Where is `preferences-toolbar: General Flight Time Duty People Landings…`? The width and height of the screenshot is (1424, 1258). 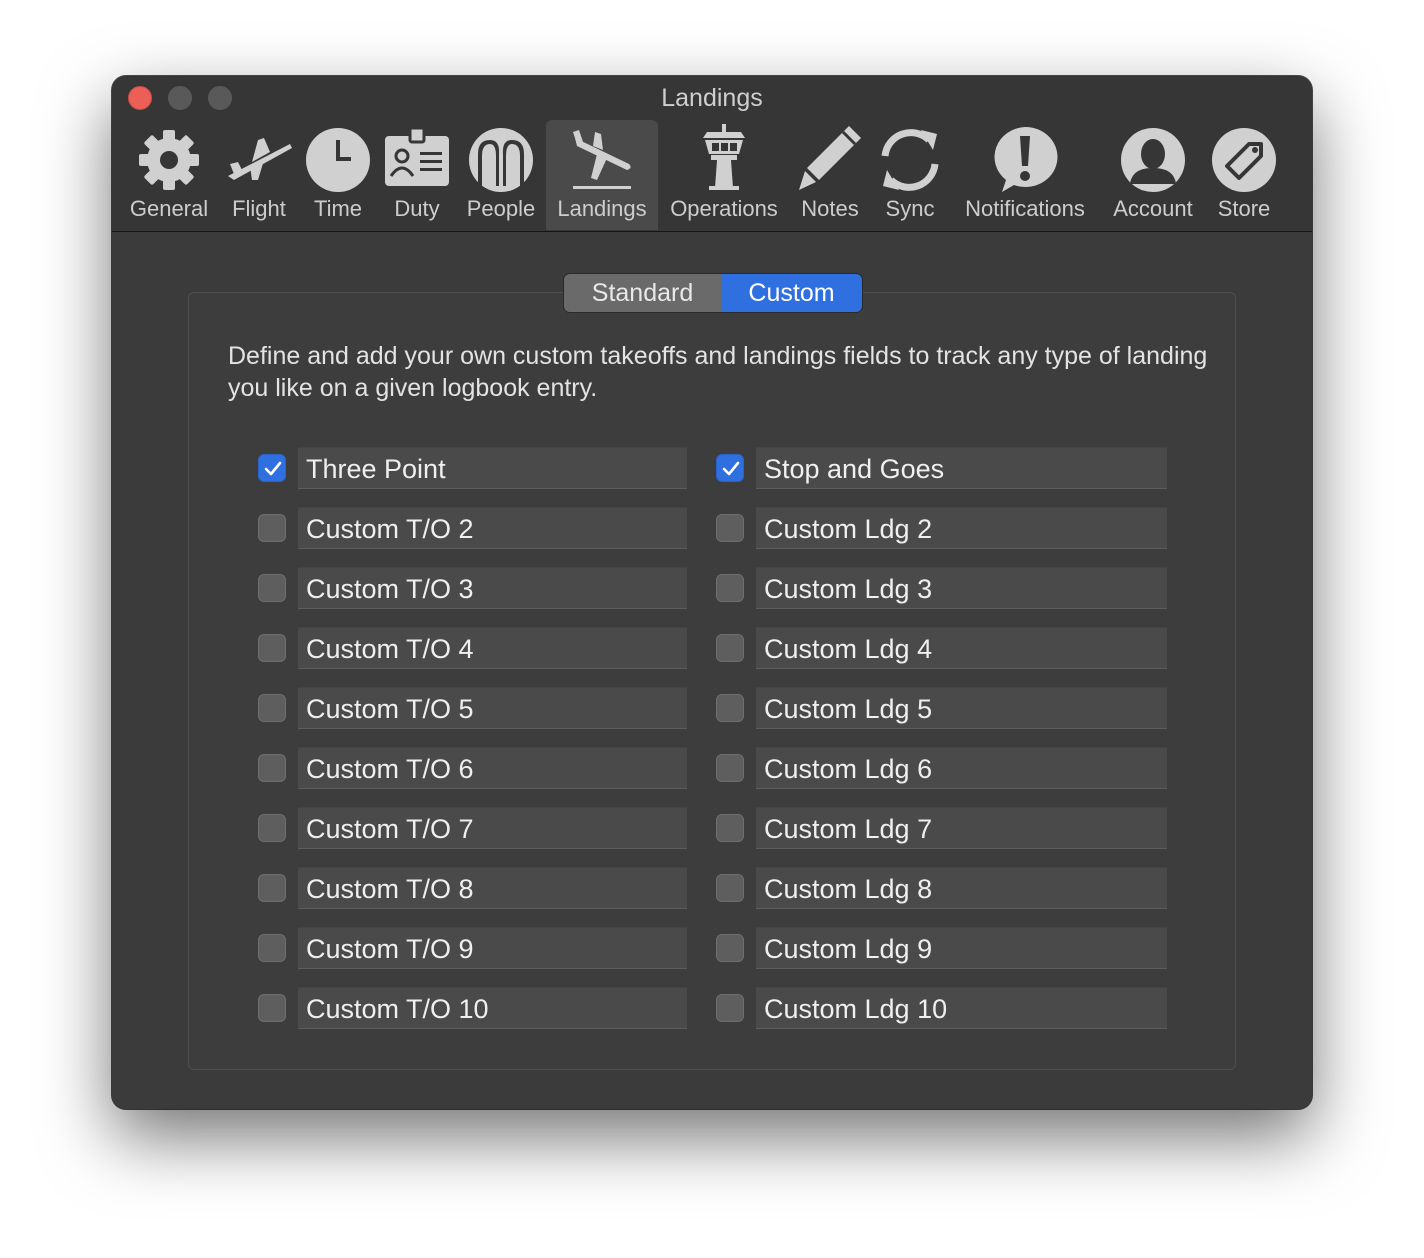
preferences-toolbar: General Flight Time Duty People Landings… is located at coordinates (712, 175).